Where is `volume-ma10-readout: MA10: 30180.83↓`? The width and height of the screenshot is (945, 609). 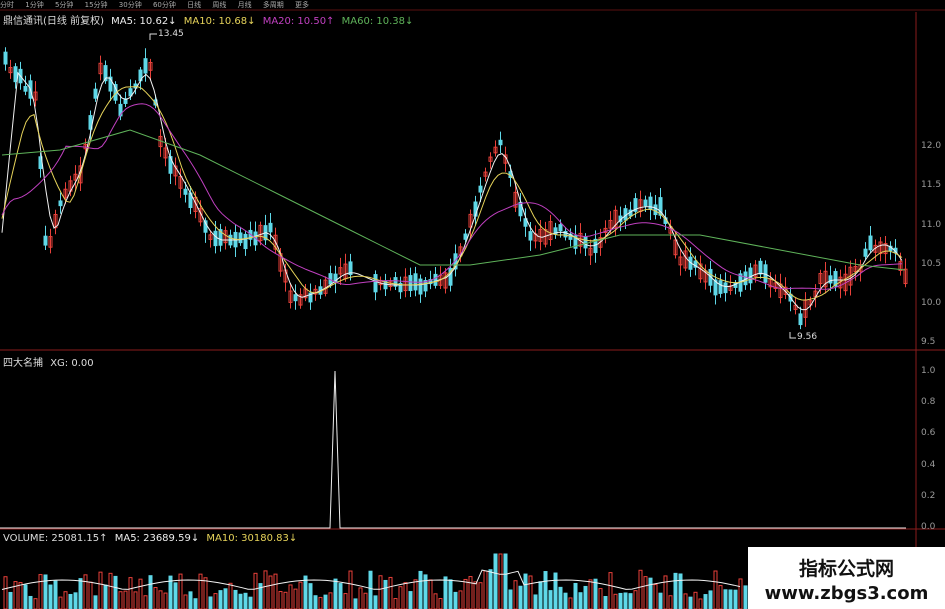 volume-ma10-readout: MA10: 30180.83↓ is located at coordinates (252, 538).